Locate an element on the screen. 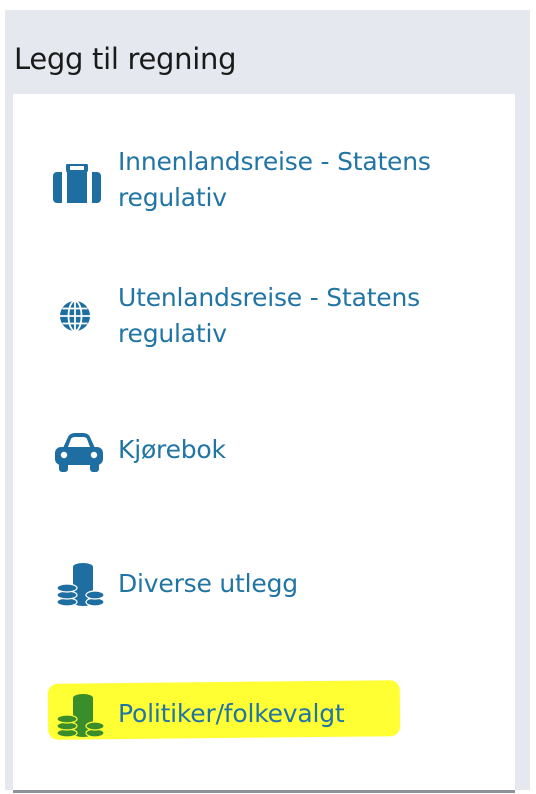 The image size is (536, 794). car-icon is located at coordinates (79, 455).